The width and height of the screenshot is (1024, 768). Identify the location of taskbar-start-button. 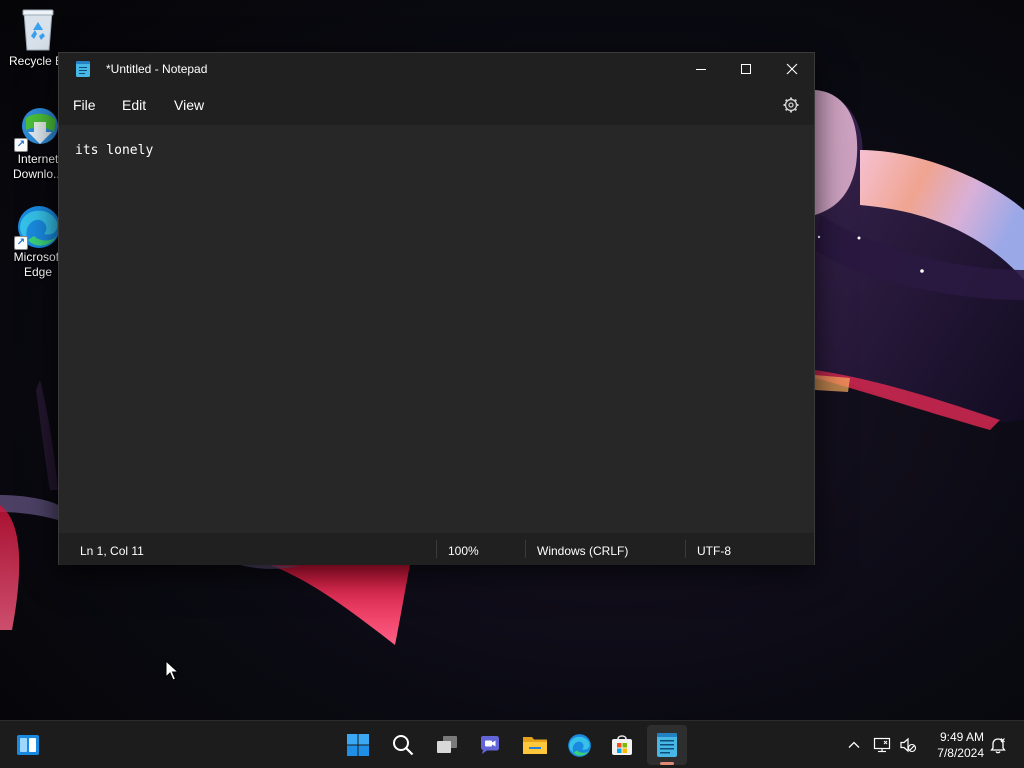
(358, 745).